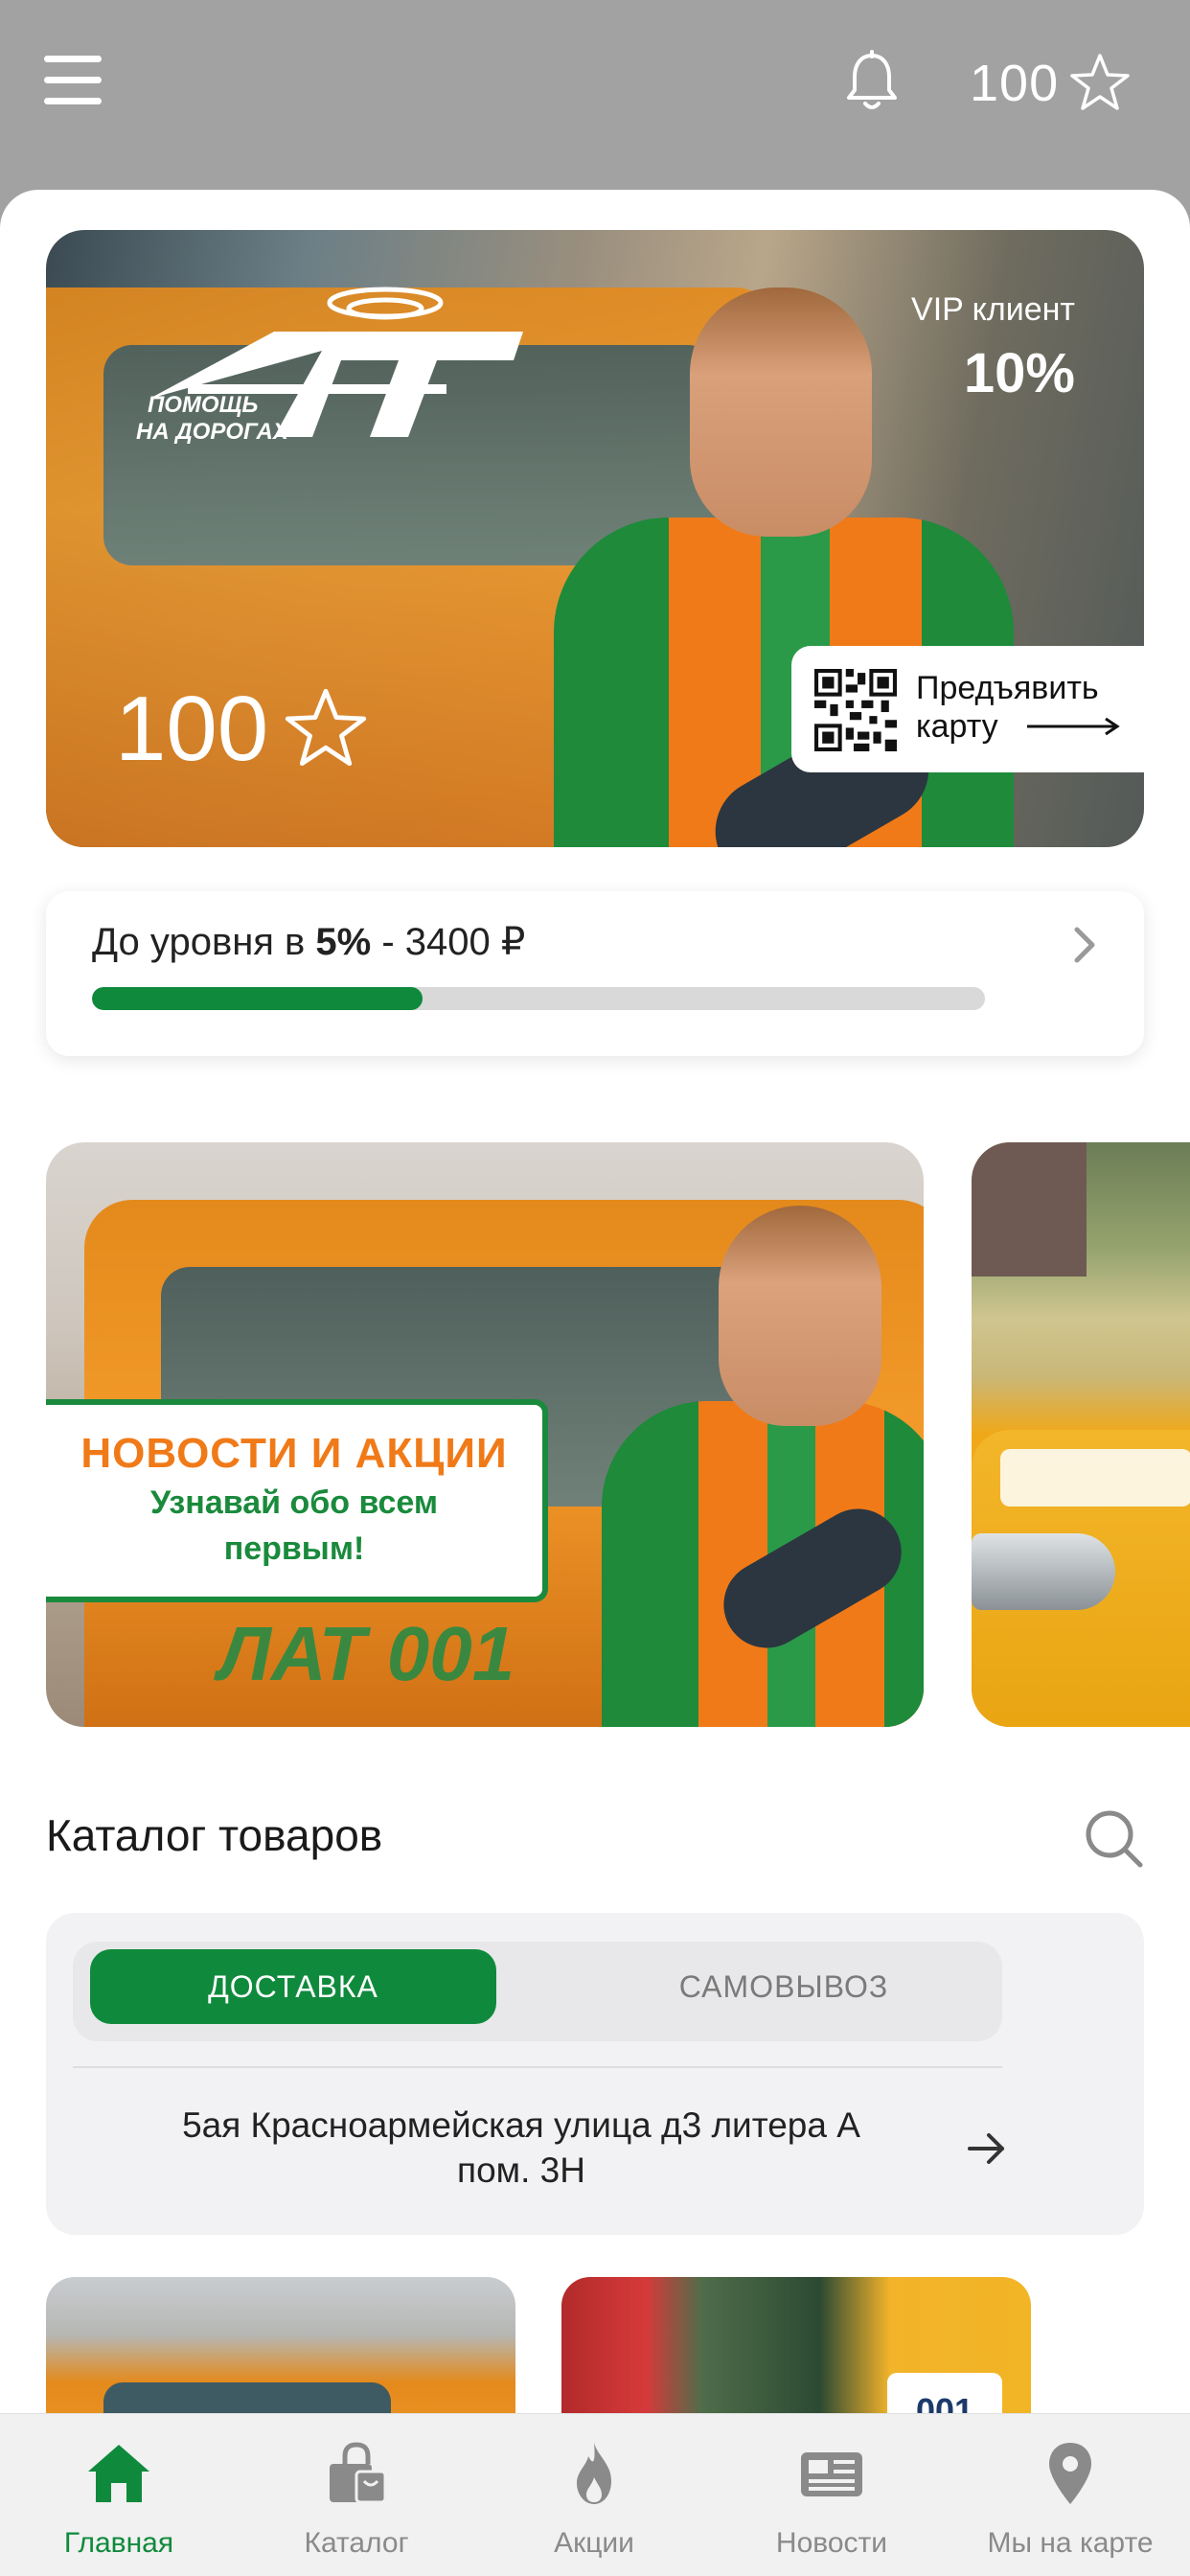 Image resolution: width=1190 pixels, height=2576 pixels. What do you see at coordinates (294, 1548) in the screenshot?
I see `banner-subtitle-2: первым!` at bounding box center [294, 1548].